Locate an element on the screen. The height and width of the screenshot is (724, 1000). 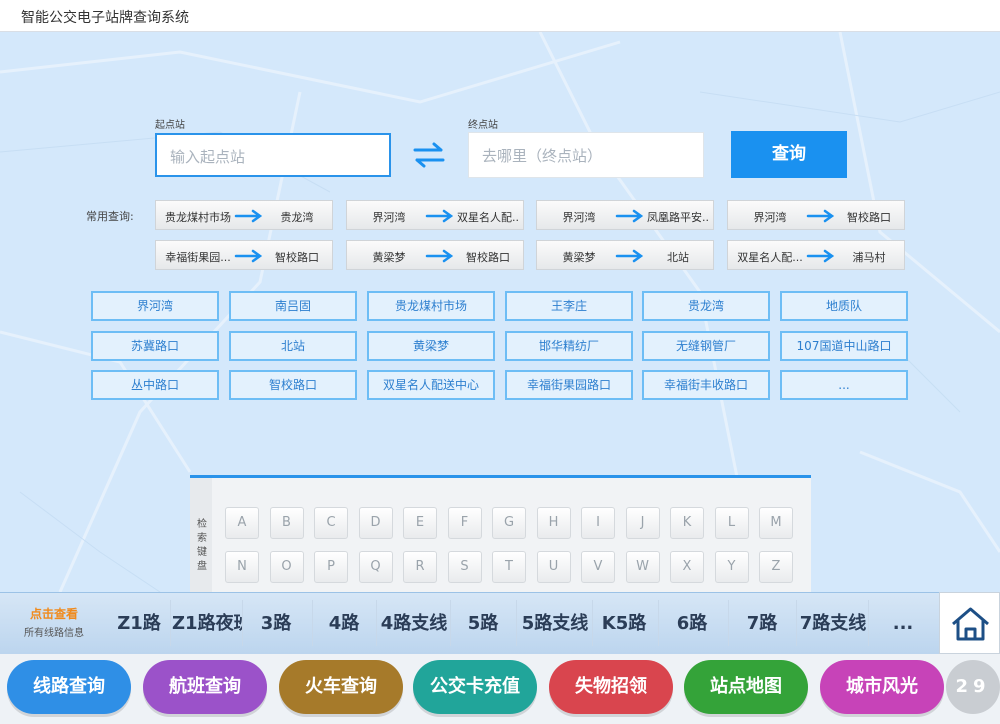
stop-button: 双星名人配送中心 is located at coordinates (431, 385).